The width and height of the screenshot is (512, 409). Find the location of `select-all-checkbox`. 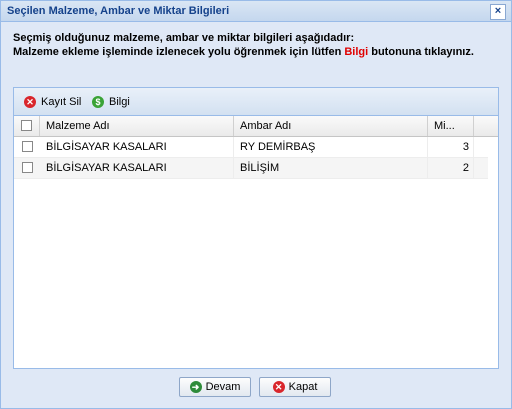

select-all-checkbox is located at coordinates (26, 125).